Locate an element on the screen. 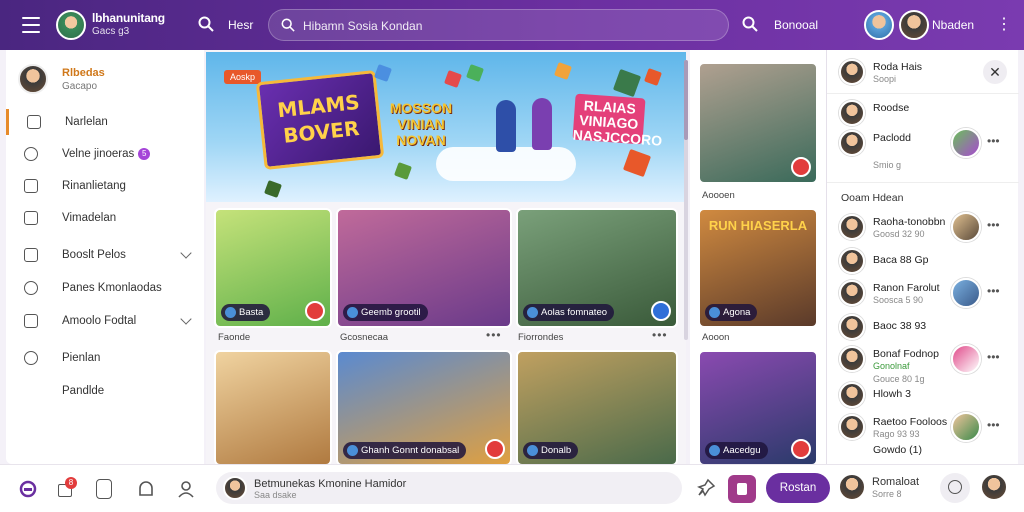  bottom-user: Romaloat Sorre 8 is located at coordinates (895, 488).